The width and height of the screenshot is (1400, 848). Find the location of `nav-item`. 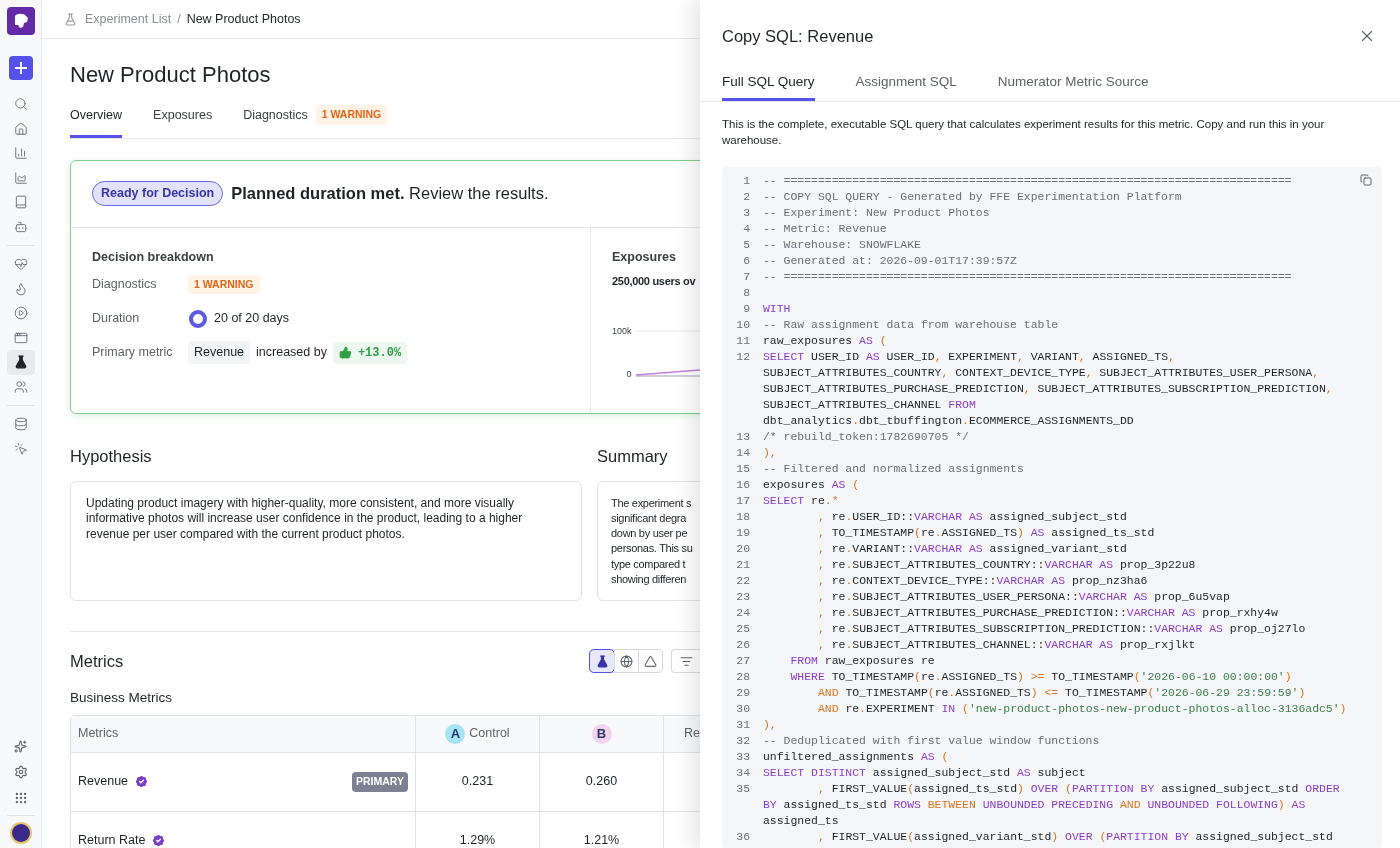

nav-item is located at coordinates (20, 362).